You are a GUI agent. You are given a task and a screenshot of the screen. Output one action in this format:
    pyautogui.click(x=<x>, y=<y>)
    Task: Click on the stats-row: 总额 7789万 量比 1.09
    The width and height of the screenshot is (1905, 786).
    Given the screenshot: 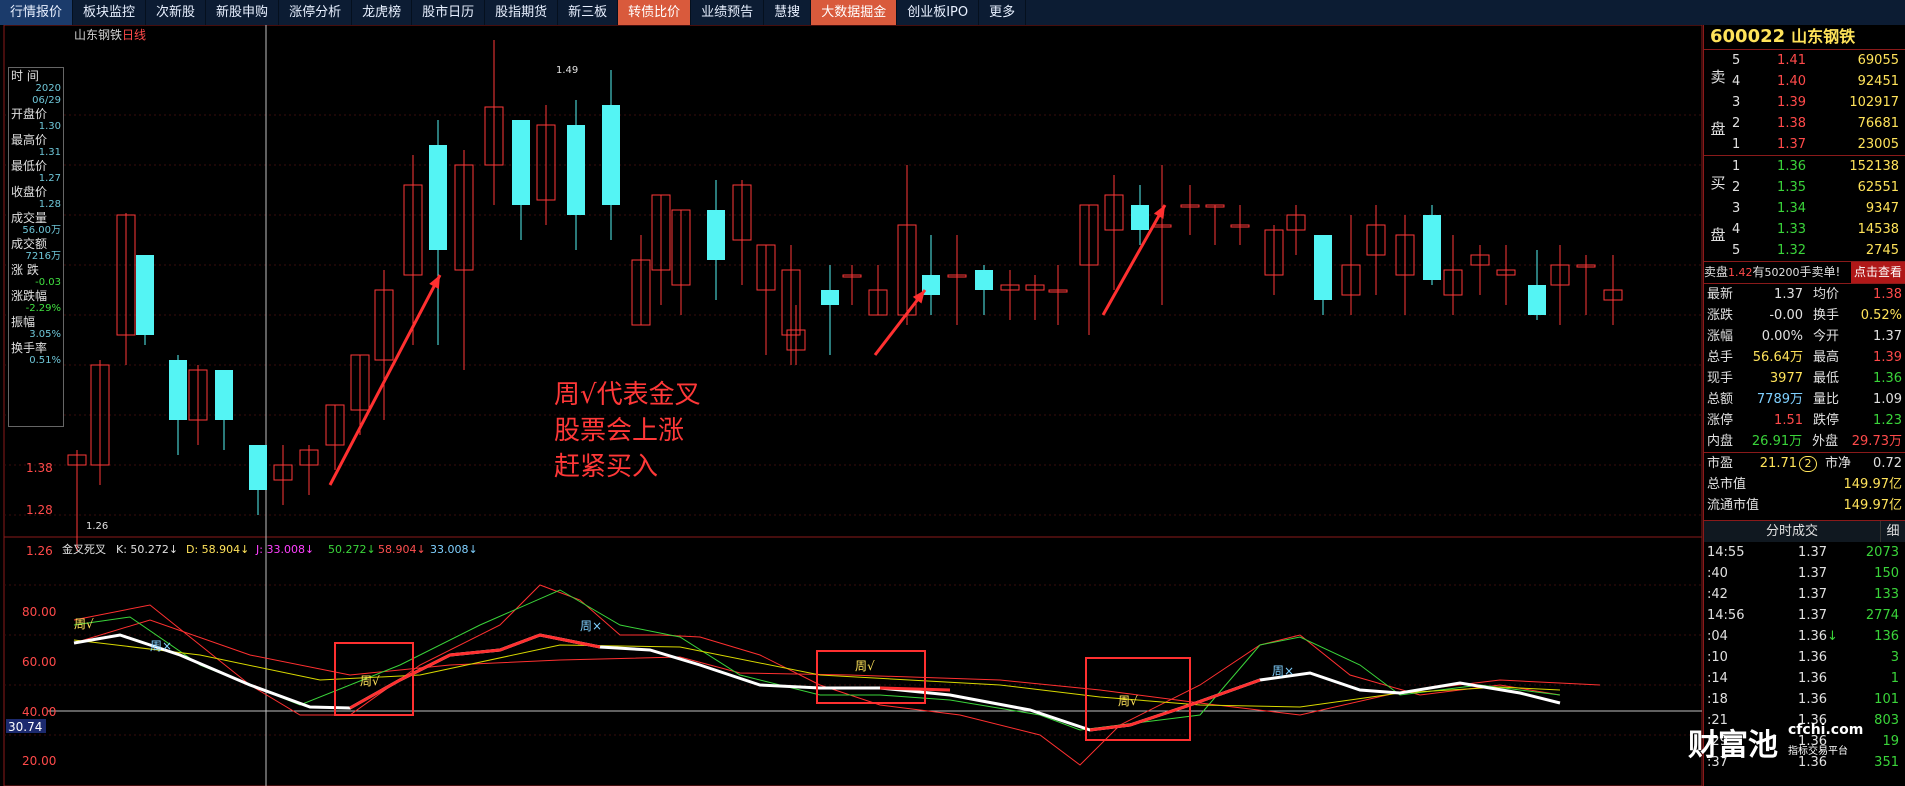 What is the action you would take?
    pyautogui.click(x=1804, y=399)
    